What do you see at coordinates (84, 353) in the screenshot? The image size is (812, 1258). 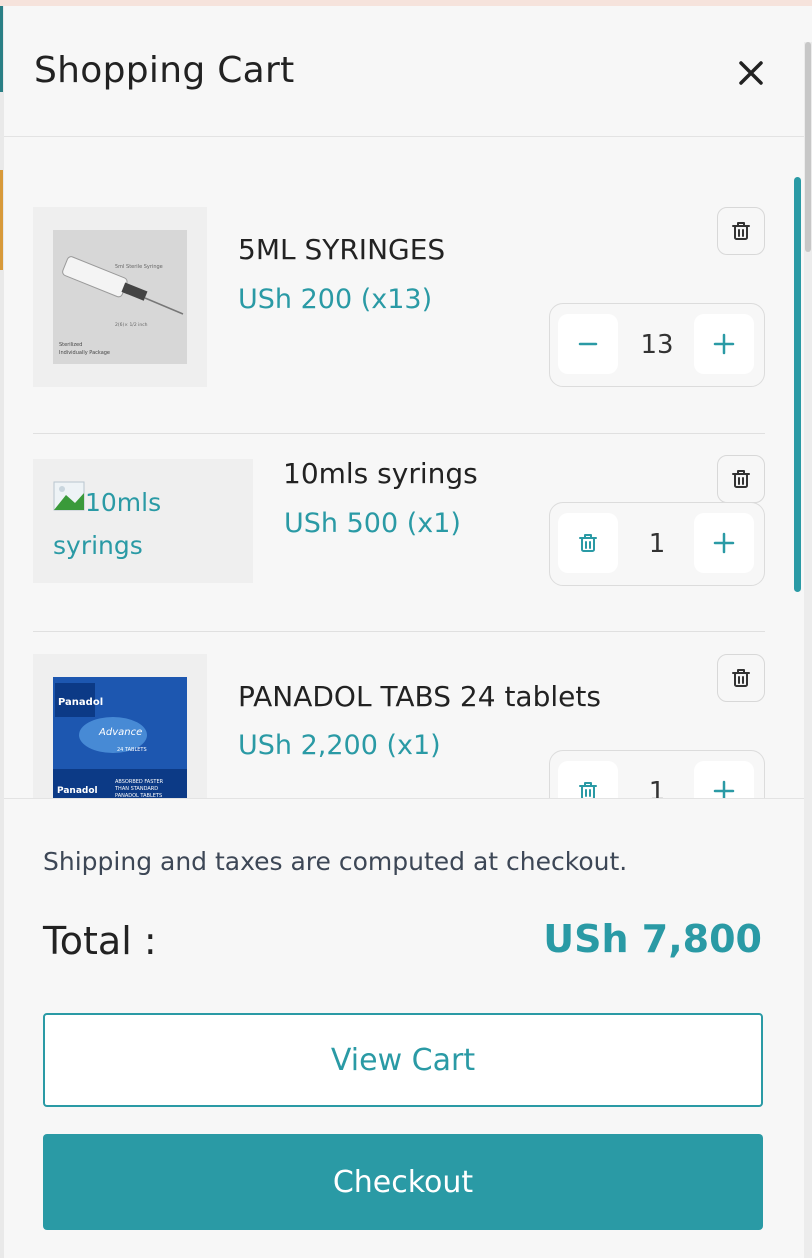 I see `image-caption: Individually Package` at bounding box center [84, 353].